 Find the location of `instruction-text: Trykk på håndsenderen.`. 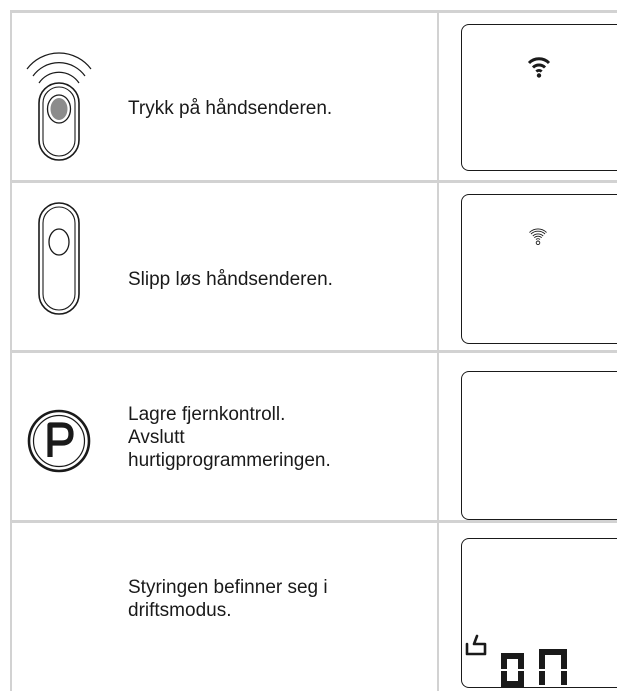

instruction-text: Trykk på håndsenderen. is located at coordinates (278, 108).